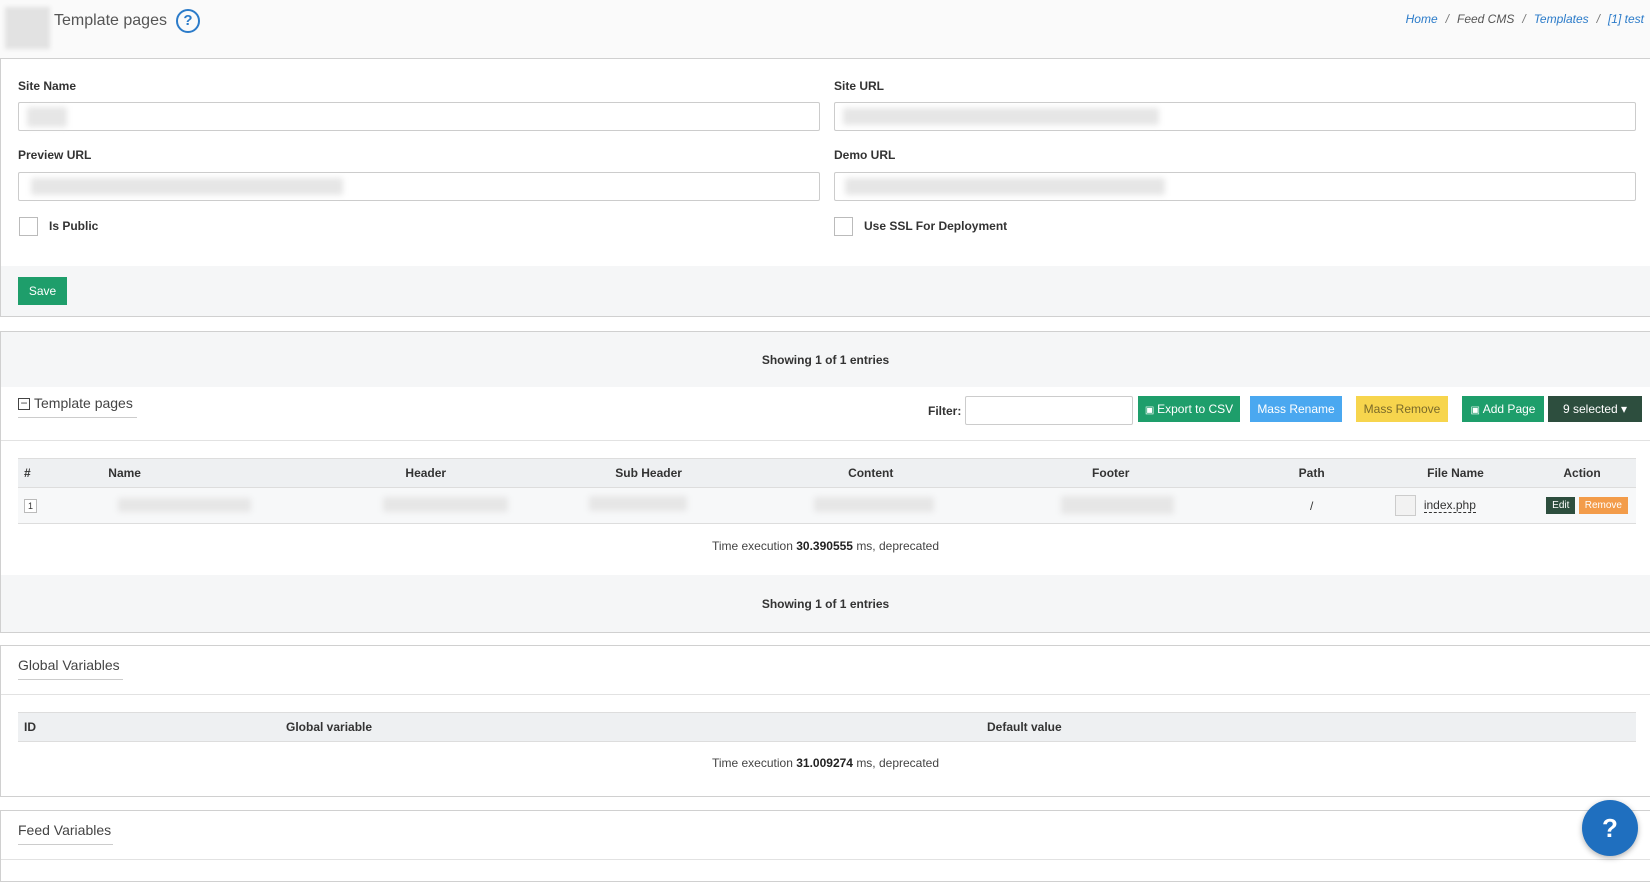  I want to click on use-ssl-label: Use SSL For Deployment, so click(936, 226).